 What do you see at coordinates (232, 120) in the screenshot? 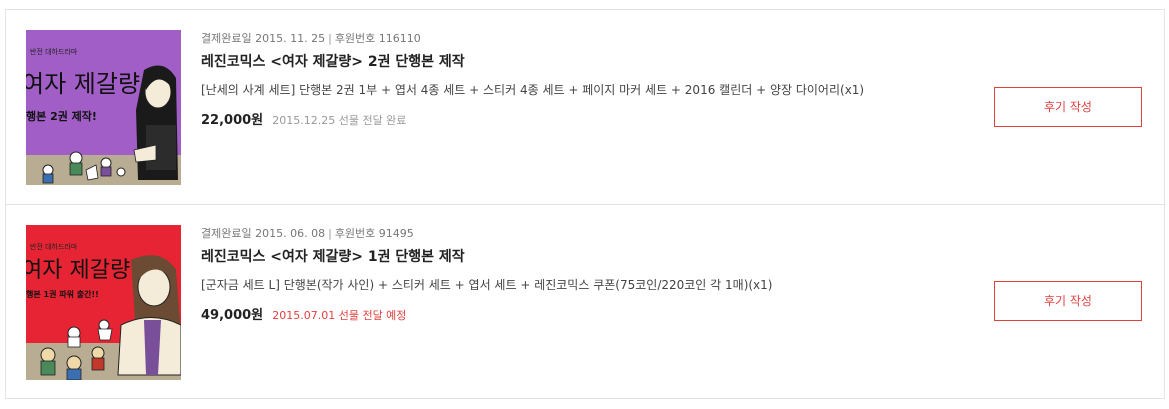
I see `order-price: 22,000원` at bounding box center [232, 120].